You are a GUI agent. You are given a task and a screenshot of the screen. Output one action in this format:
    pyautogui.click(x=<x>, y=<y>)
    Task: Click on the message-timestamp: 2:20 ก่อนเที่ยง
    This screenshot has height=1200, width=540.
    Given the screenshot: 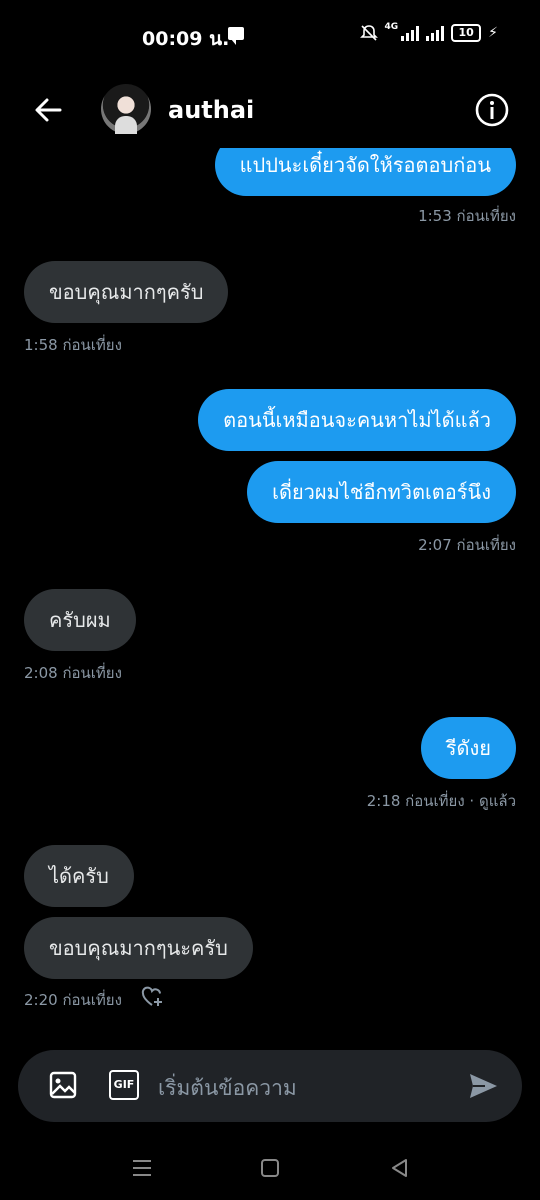 What is the action you would take?
    pyautogui.click(x=73, y=1000)
    